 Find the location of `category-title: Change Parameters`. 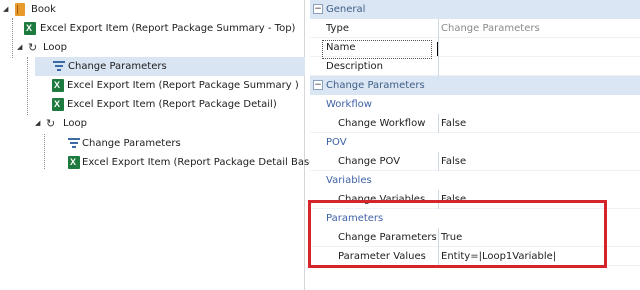

category-title: Change Parameters is located at coordinates (375, 85).